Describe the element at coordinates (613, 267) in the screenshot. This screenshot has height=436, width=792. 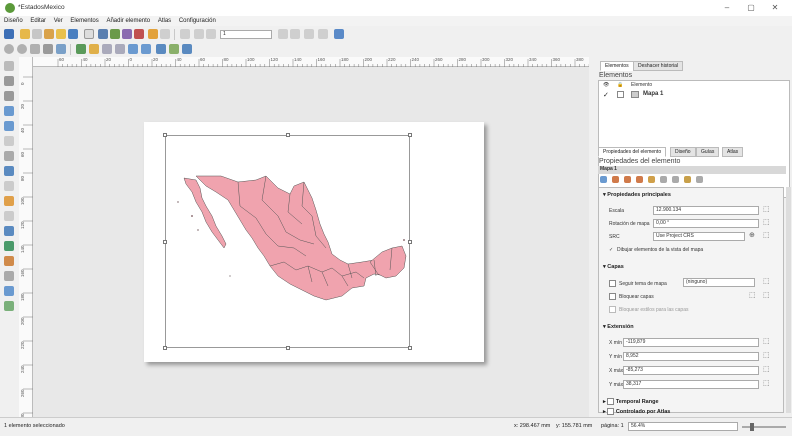
I see `section-capas: ▾ Capas` at that location.